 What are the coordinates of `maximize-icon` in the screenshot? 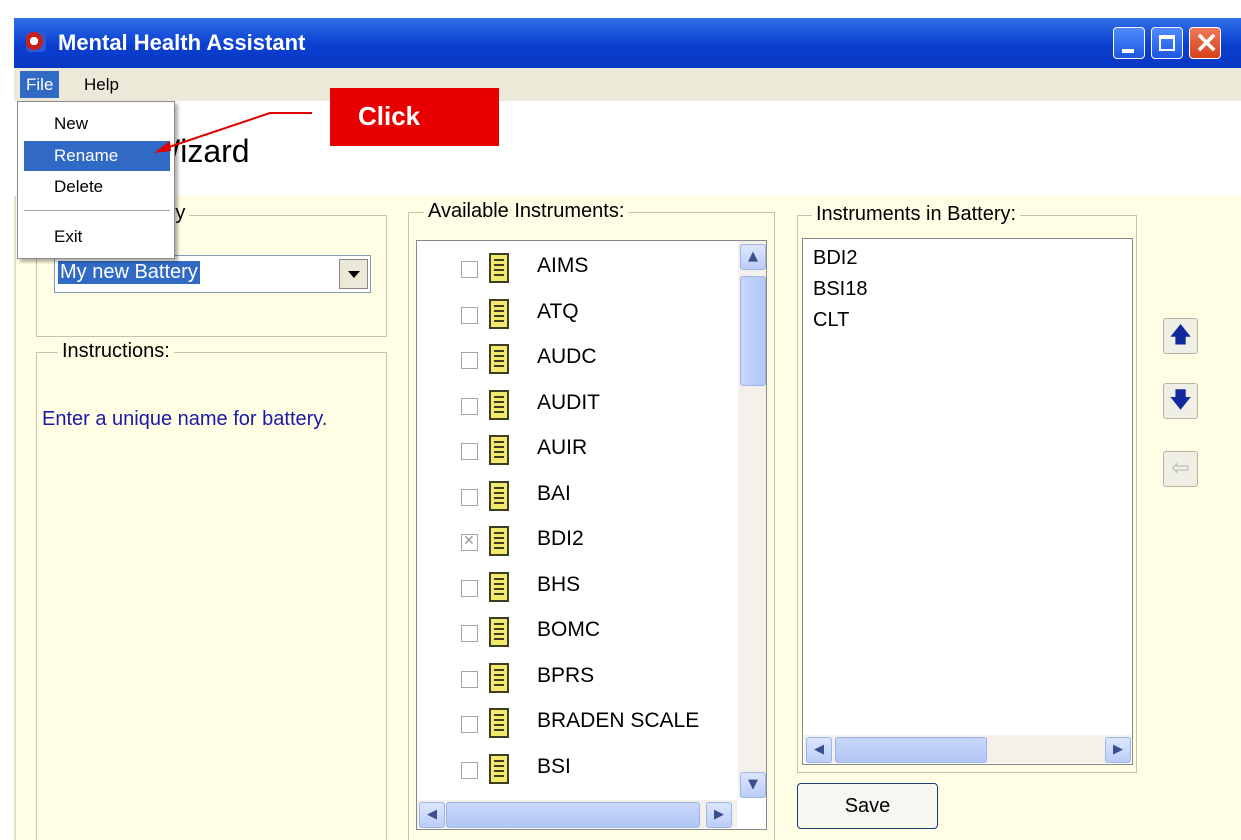 It's located at (1167, 43).